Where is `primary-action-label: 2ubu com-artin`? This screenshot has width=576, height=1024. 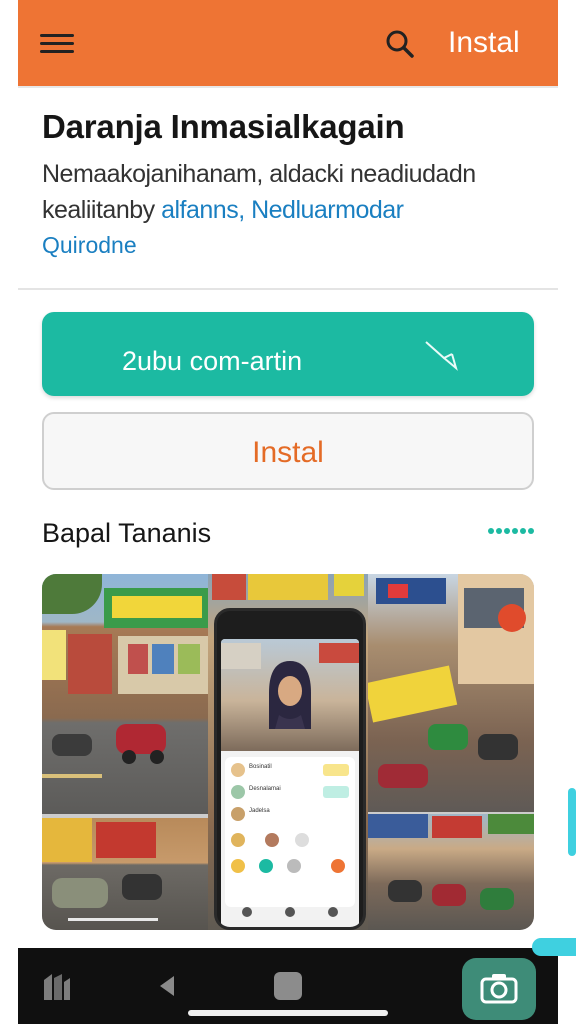
primary-action-label: 2ubu com-artin is located at coordinates (212, 361).